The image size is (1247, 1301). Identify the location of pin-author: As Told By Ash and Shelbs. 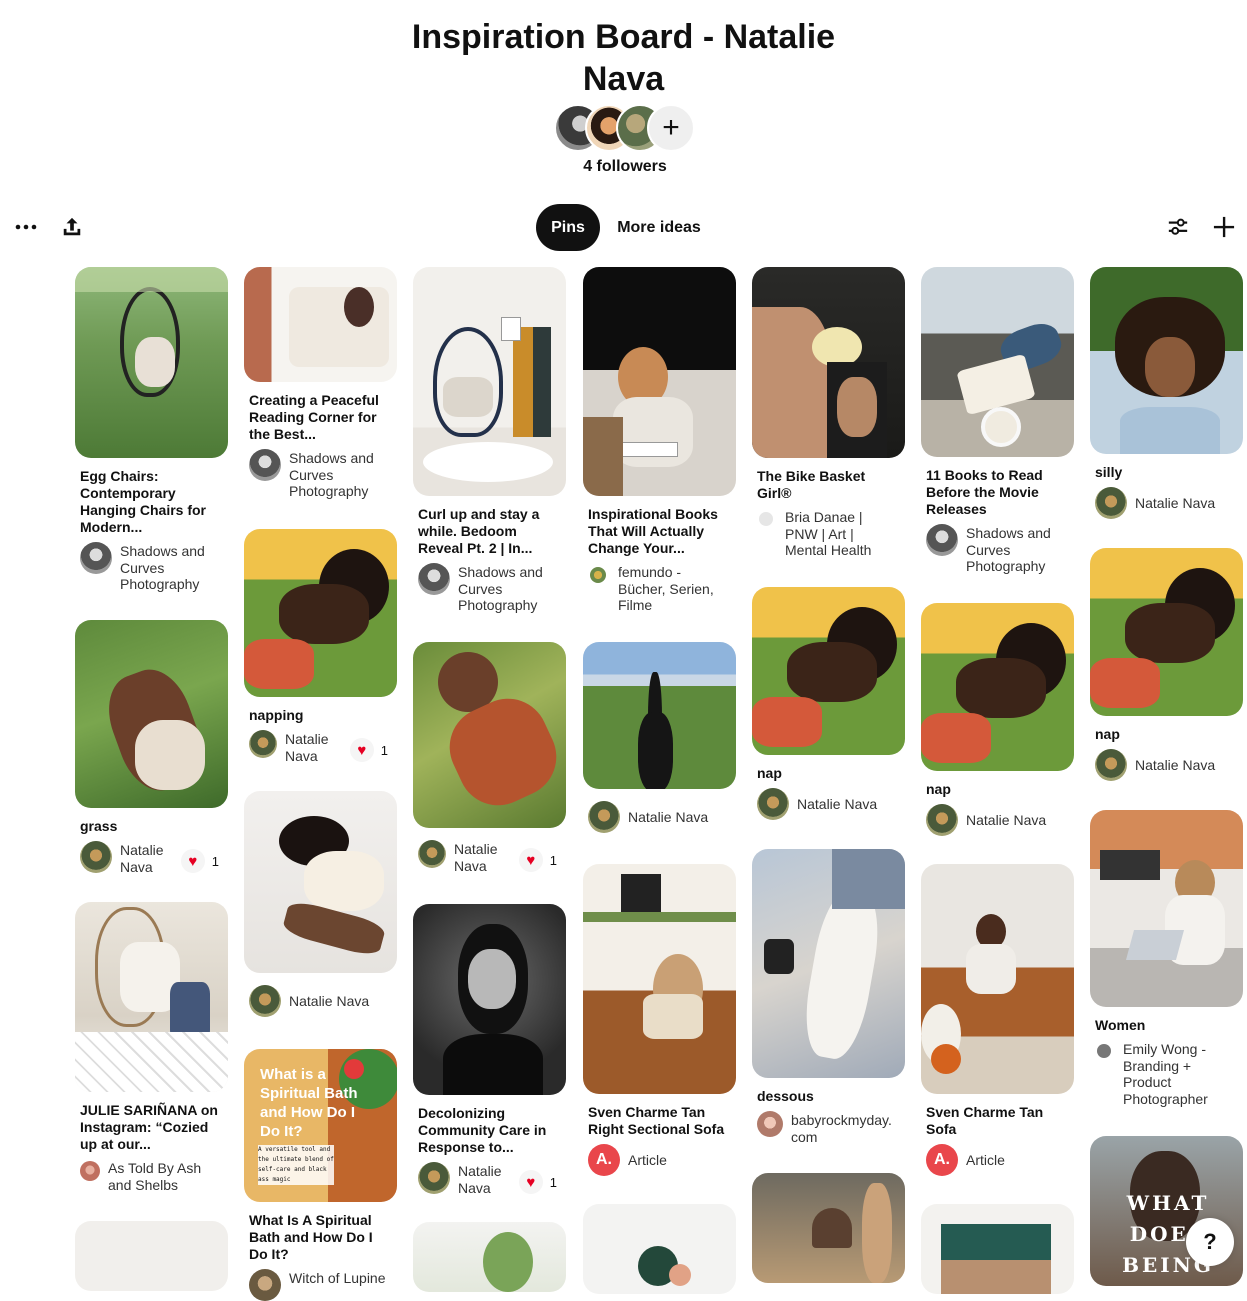
(151, 1176).